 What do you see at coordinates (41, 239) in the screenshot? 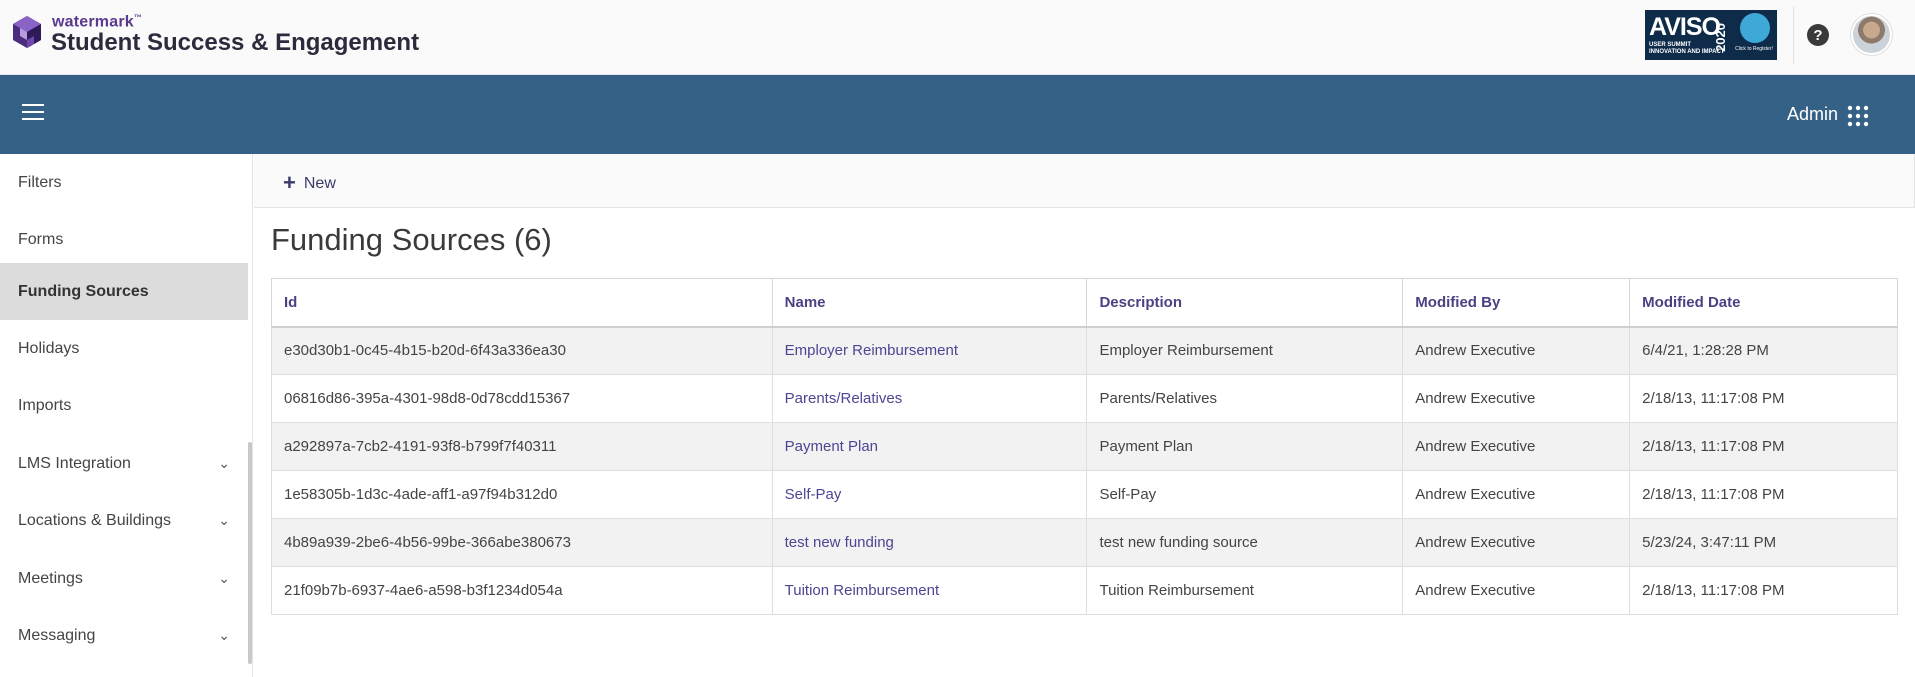
I see `sidebar-item-label: Forms` at bounding box center [41, 239].